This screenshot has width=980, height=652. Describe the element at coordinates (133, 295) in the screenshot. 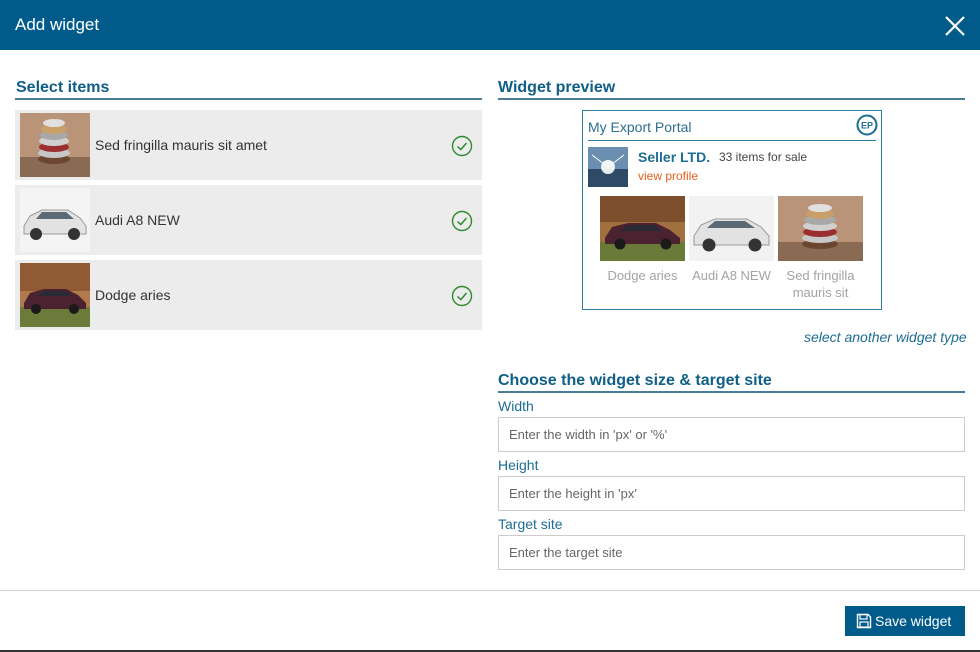

I see `item-label: Dodge aries` at that location.